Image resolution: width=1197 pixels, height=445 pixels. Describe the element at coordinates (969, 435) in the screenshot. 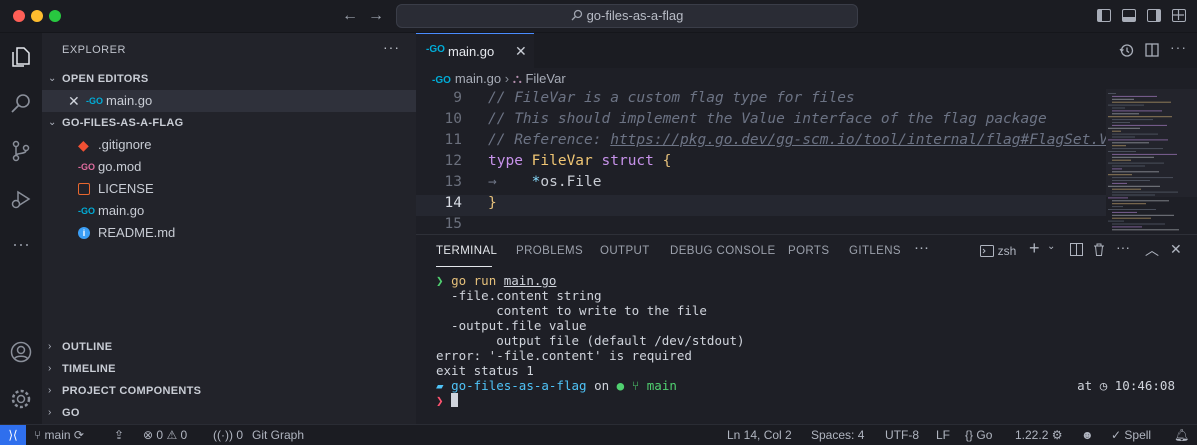

I see `braces-icon: {}` at that location.